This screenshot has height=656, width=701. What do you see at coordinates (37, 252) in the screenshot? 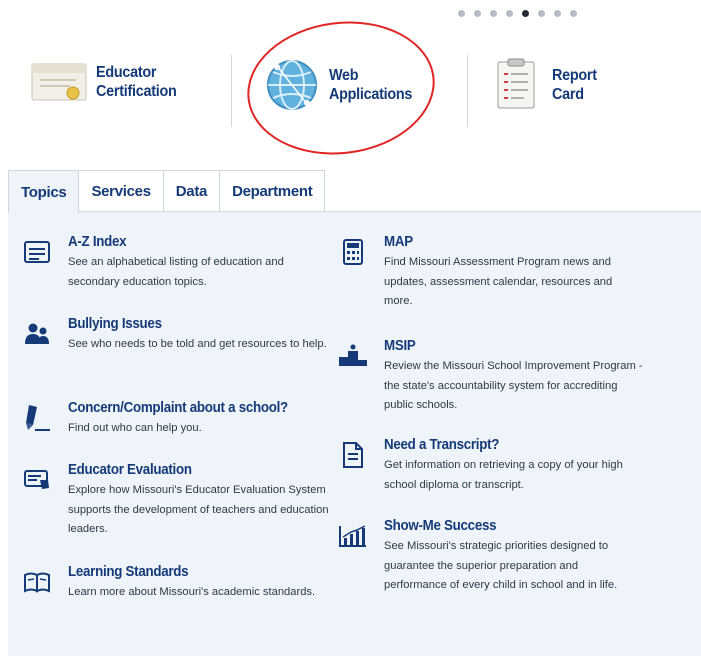
I see `index-list-icon` at bounding box center [37, 252].